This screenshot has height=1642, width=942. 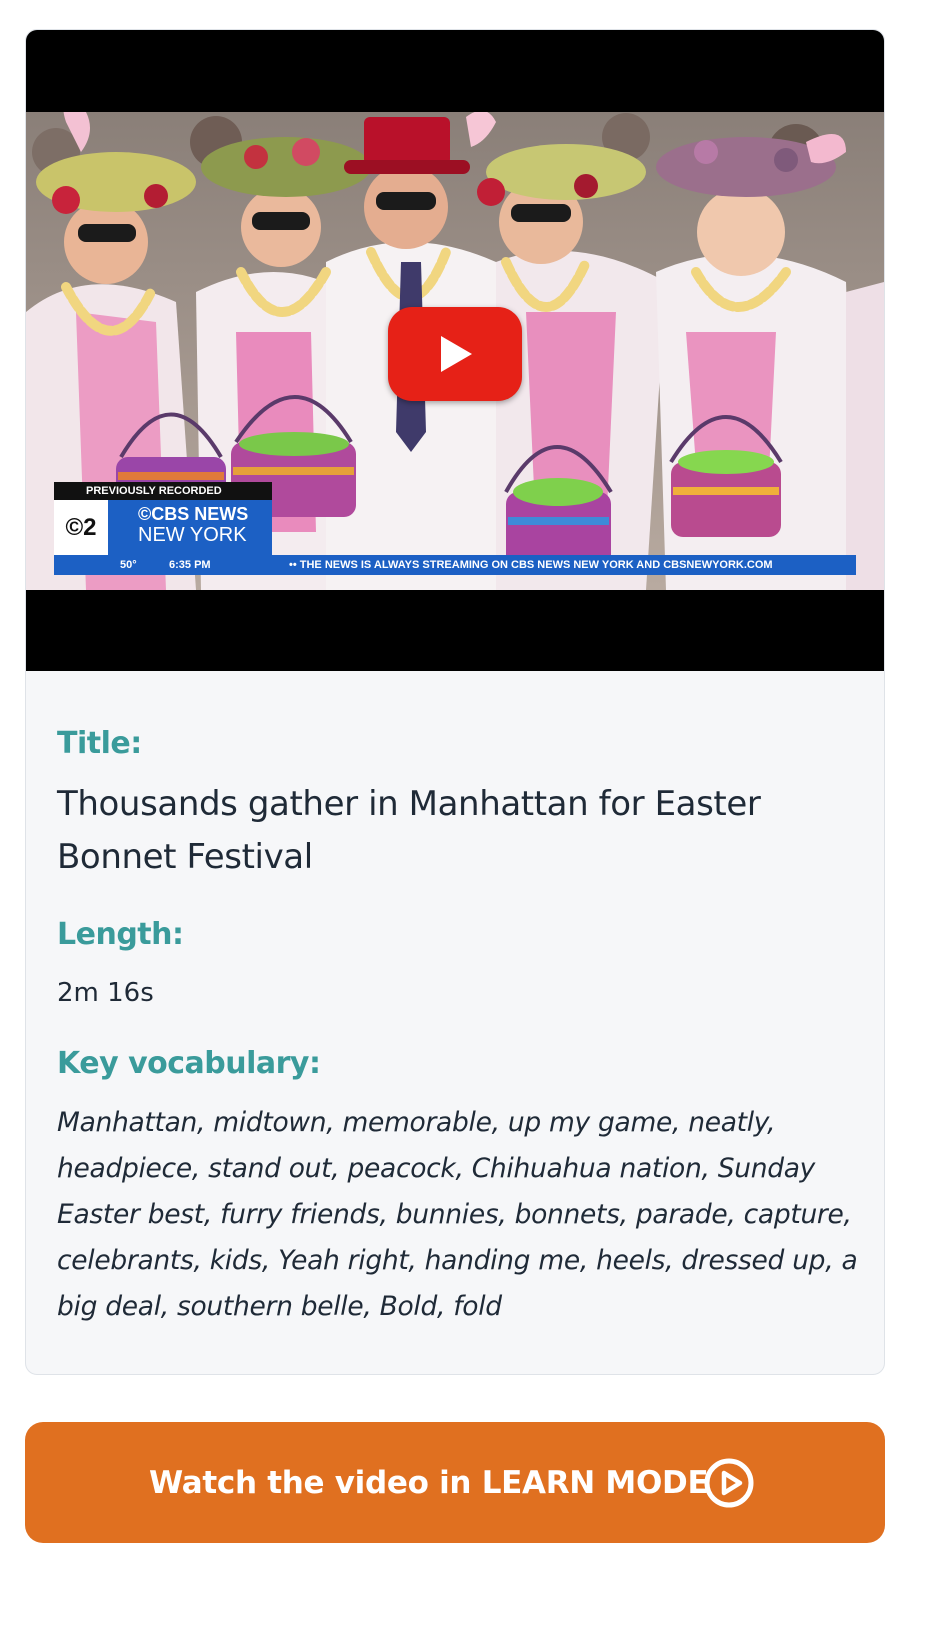 What do you see at coordinates (192, 535) in the screenshot?
I see `brand-city: NEW YORK` at bounding box center [192, 535].